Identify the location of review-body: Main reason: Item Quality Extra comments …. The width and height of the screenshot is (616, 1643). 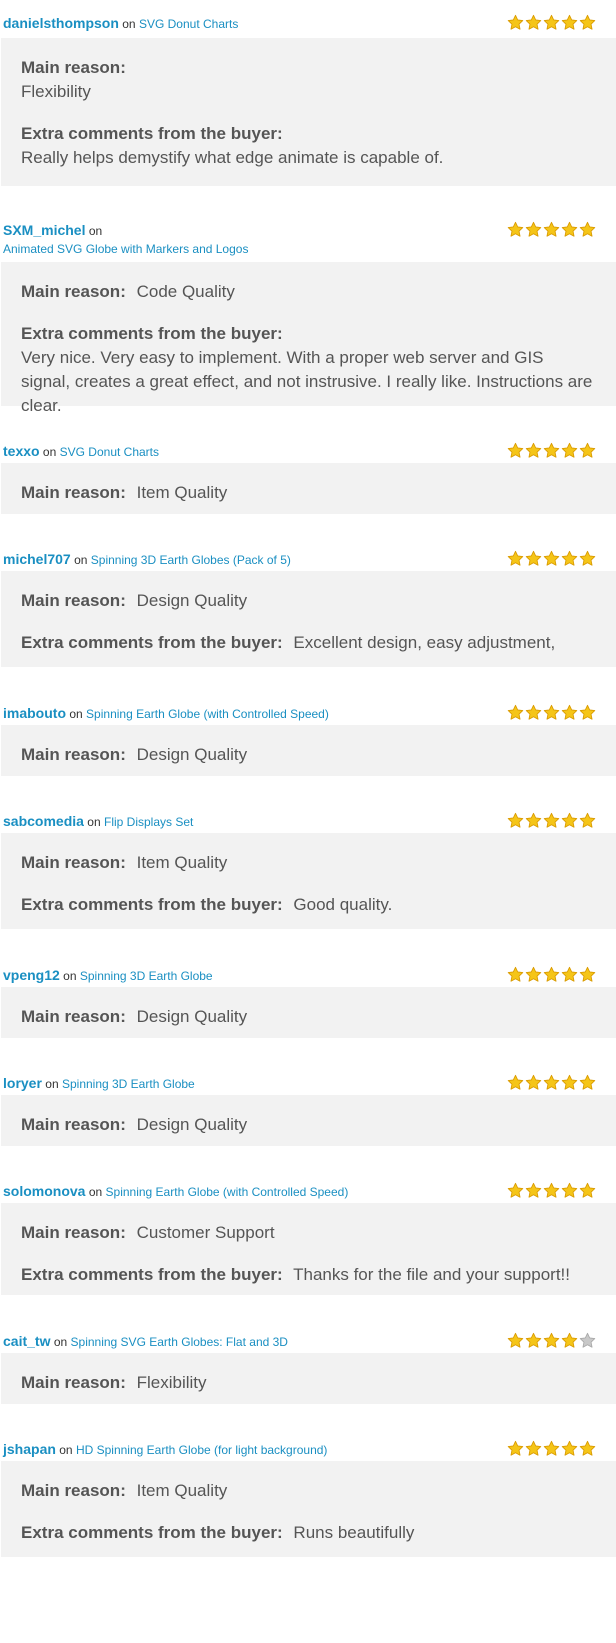
(308, 881).